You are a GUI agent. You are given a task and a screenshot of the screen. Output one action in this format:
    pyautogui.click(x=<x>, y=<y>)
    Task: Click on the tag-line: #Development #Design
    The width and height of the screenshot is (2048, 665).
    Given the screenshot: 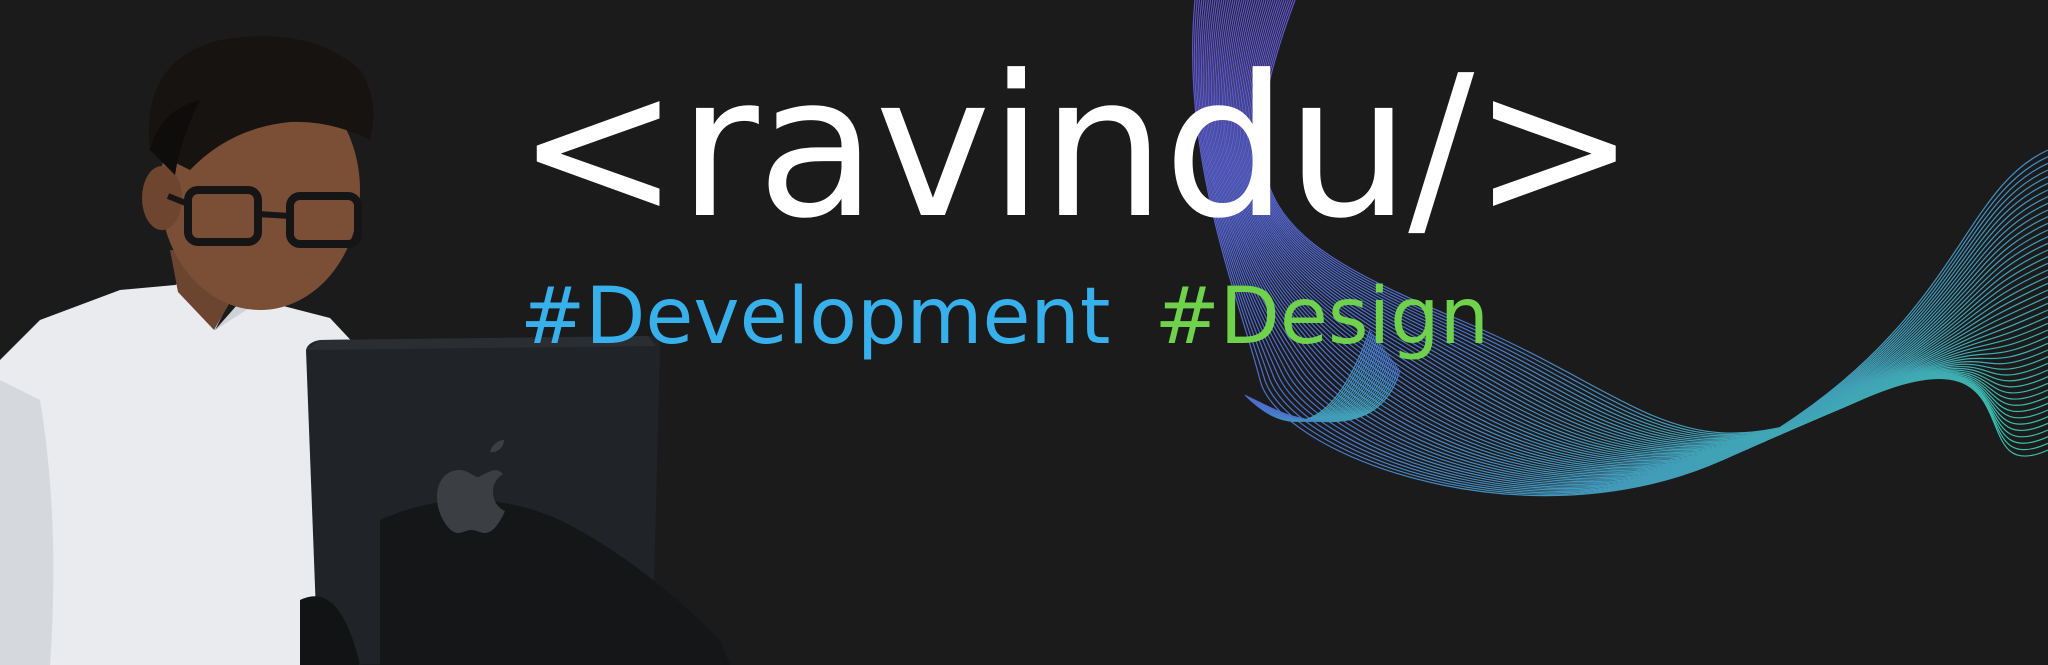 What is the action you would take?
    pyautogui.click(x=1004, y=317)
    